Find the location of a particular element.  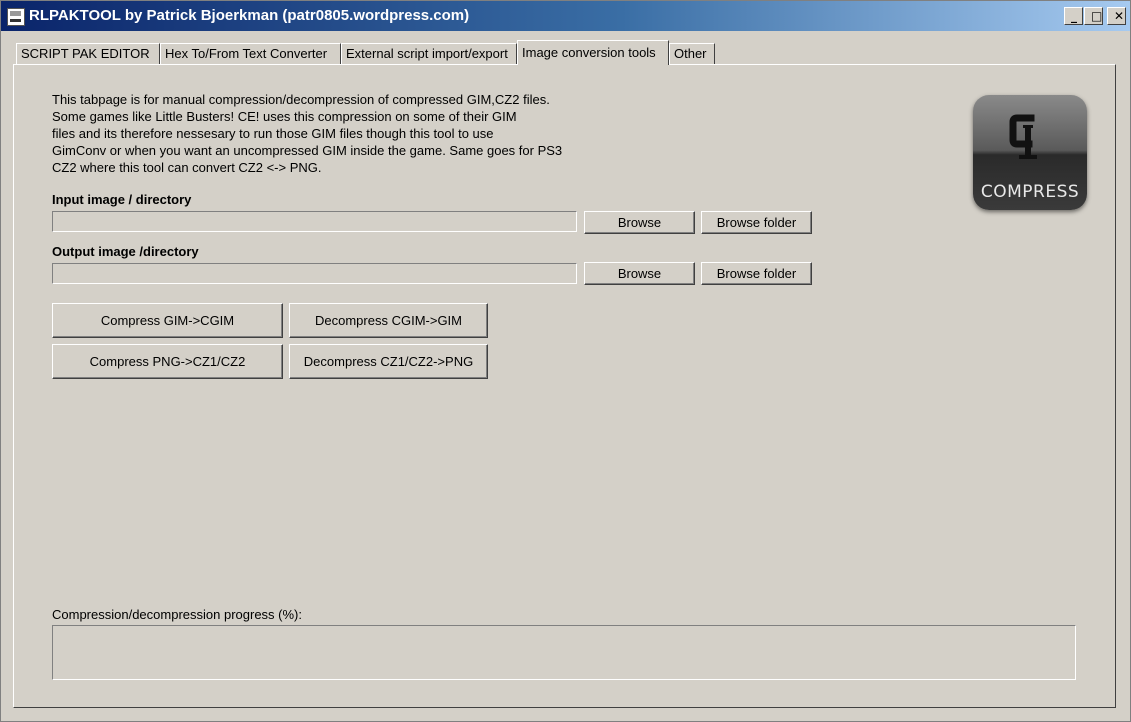

input-path-field is located at coordinates (314, 221).